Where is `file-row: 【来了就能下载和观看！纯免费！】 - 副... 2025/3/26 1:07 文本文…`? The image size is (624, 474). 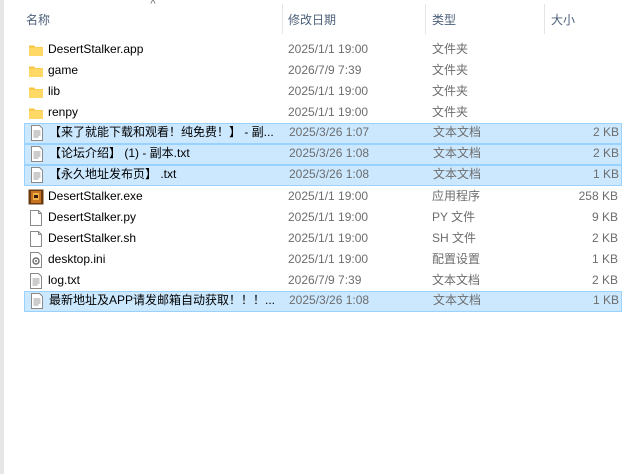 file-row: 【来了就能下载和观看！纯免费！】 - 副... 2025/3/26 1:07 文本文… is located at coordinates (323, 133).